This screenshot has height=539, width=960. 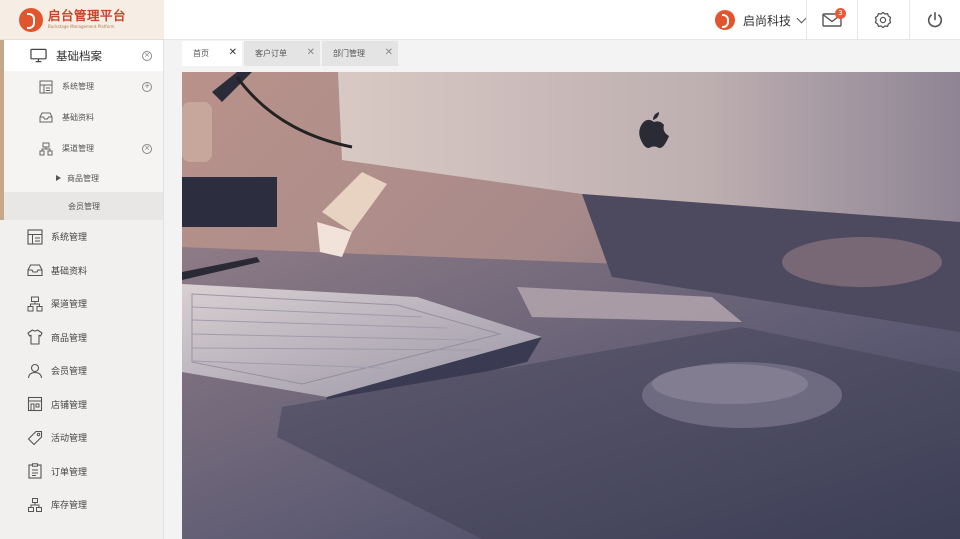 I want to click on sidebar-item-label: 商品管理, so click(x=69, y=338).